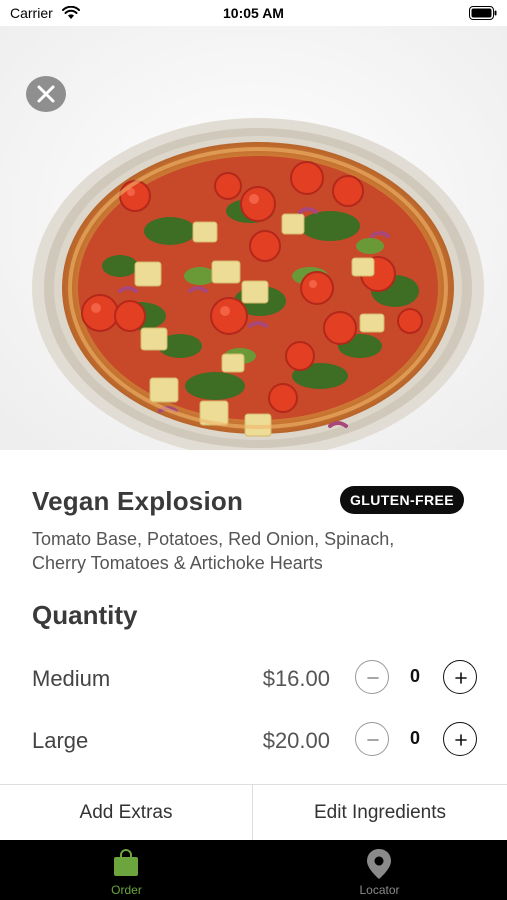  Describe the element at coordinates (85, 615) in the screenshot. I see `quantity-heading: Quantity` at that location.